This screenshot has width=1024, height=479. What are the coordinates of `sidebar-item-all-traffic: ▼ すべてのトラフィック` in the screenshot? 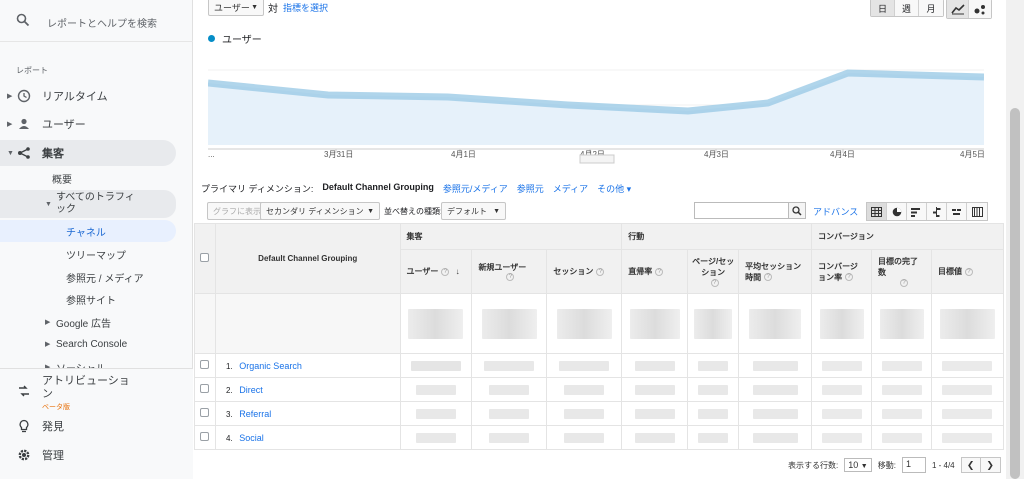 It's located at (88, 204).